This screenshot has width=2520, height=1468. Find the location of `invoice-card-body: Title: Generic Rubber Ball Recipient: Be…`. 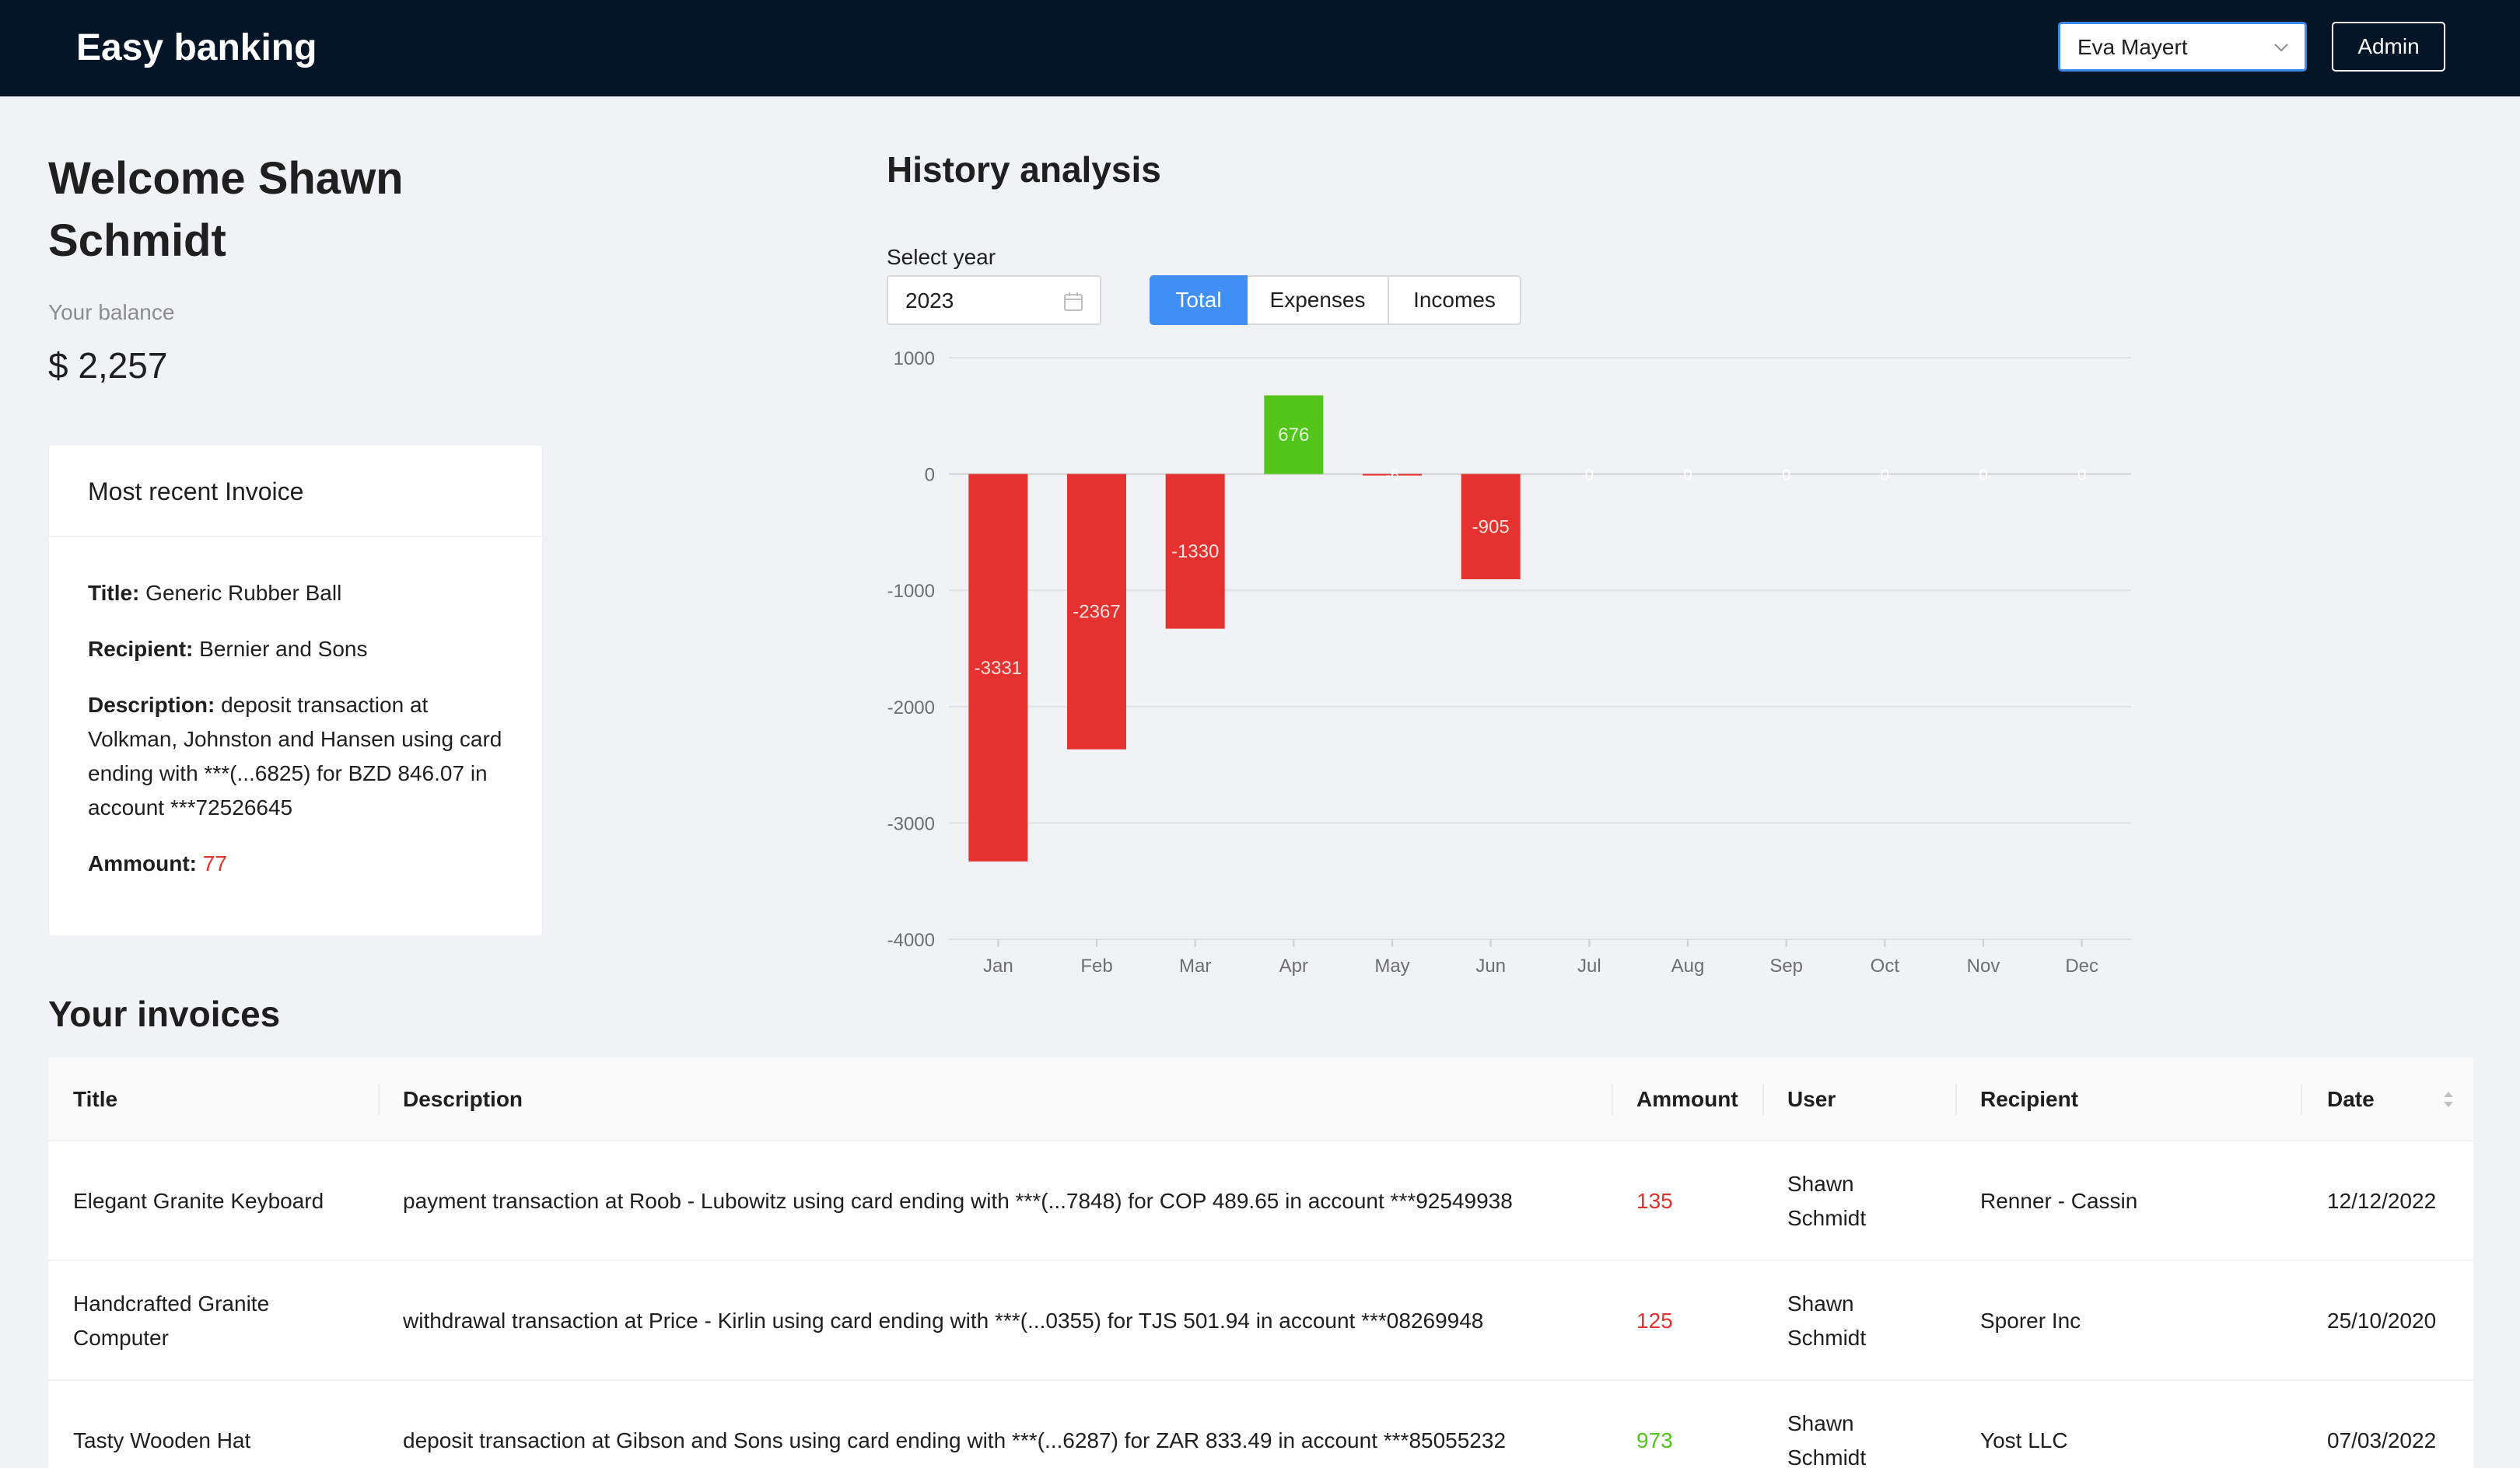

invoice-card-body: Title: Generic Rubber Ball Recipient: Be… is located at coordinates (295, 709).